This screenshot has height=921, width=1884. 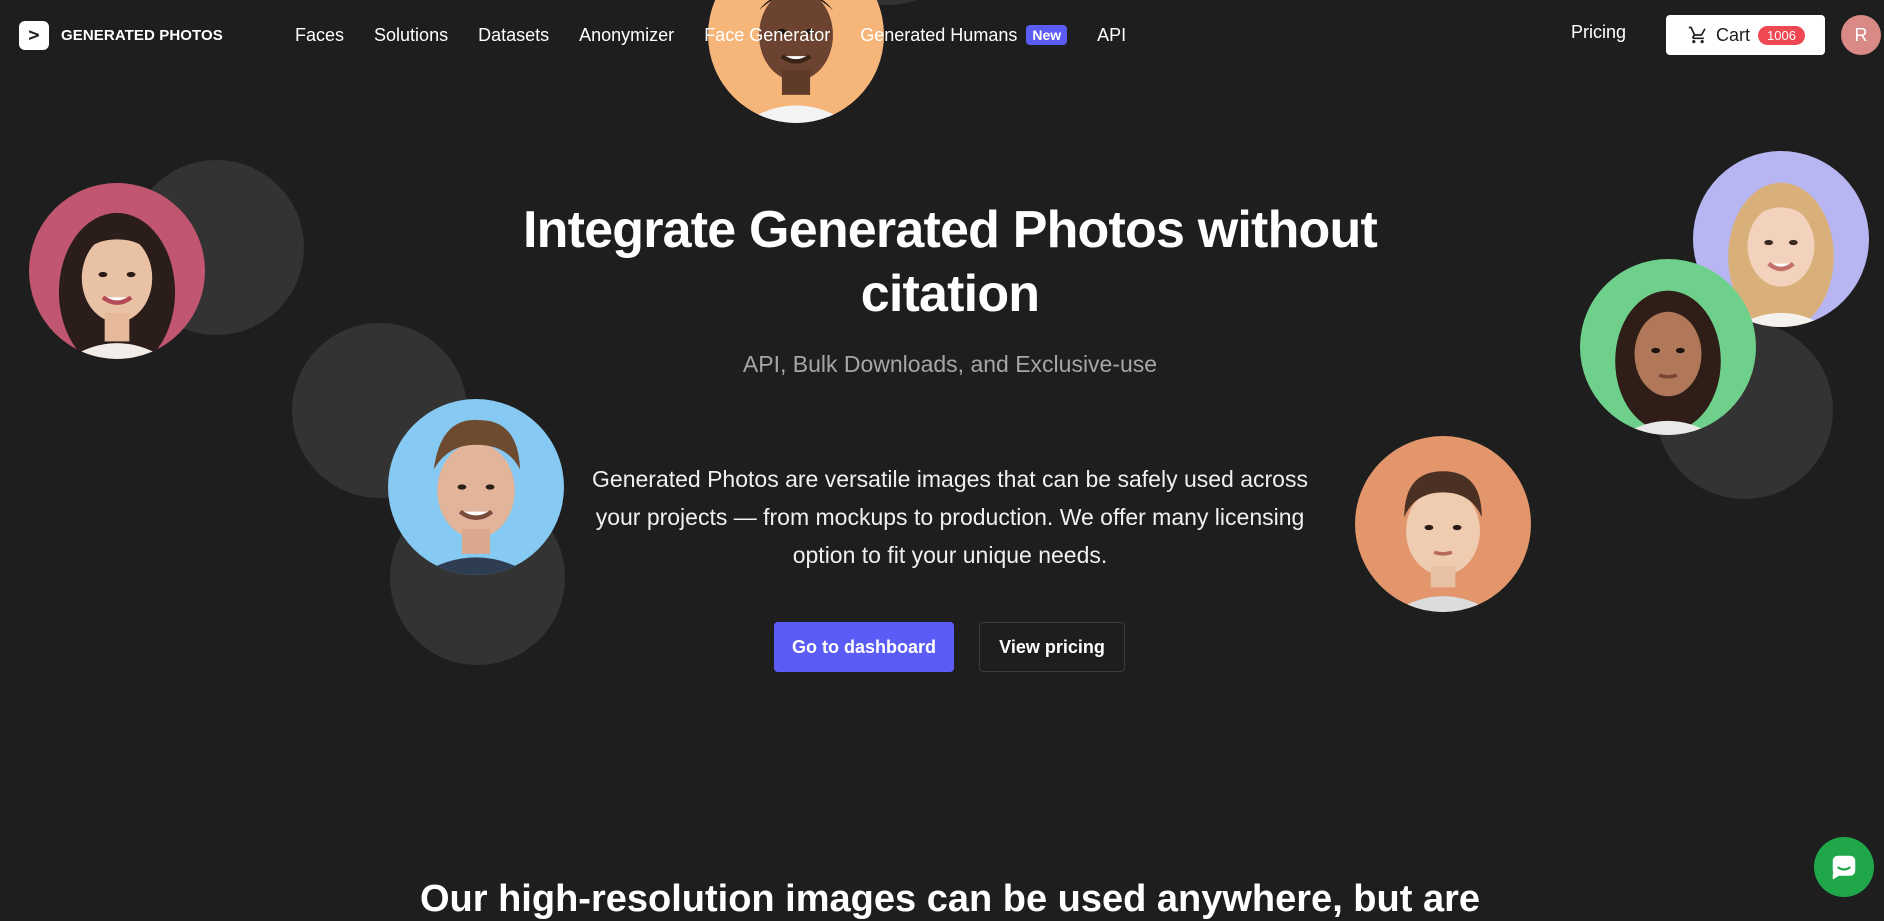 I want to click on go-to-dashboard-button: Go to dashboard, so click(x=864, y=647).